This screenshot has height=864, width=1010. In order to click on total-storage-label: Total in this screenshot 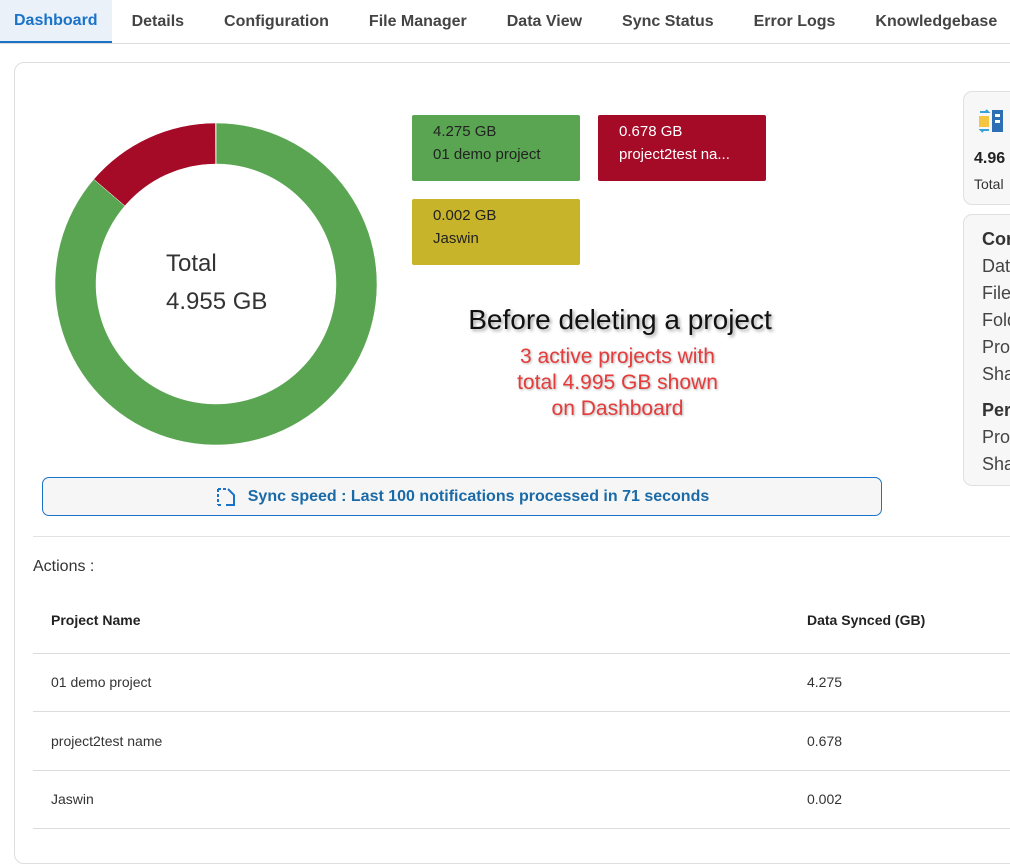, I will do `click(989, 184)`.